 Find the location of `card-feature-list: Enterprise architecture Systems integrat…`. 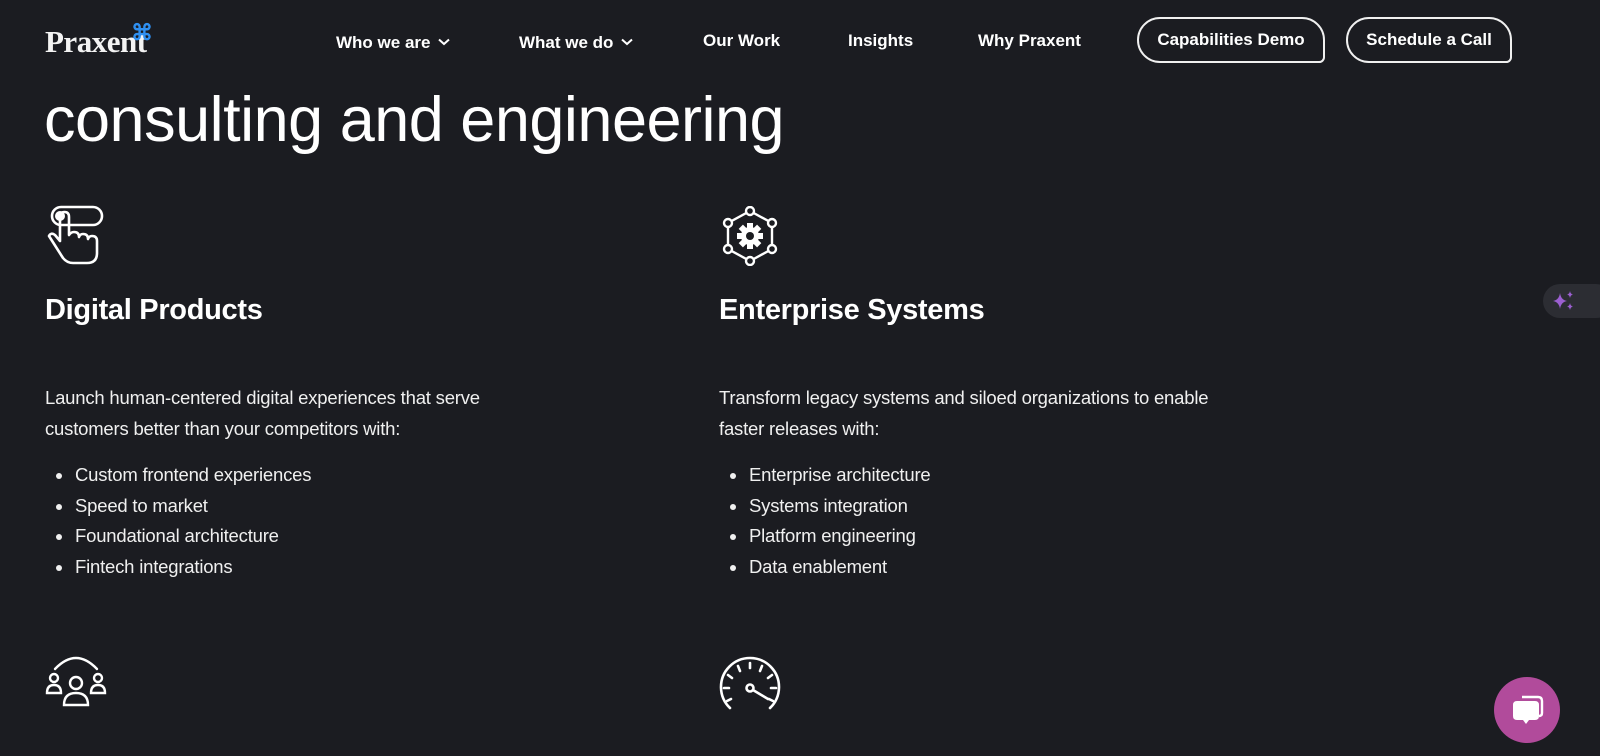

card-feature-list: Enterprise architecture Systems integrat… is located at coordinates (825, 521).